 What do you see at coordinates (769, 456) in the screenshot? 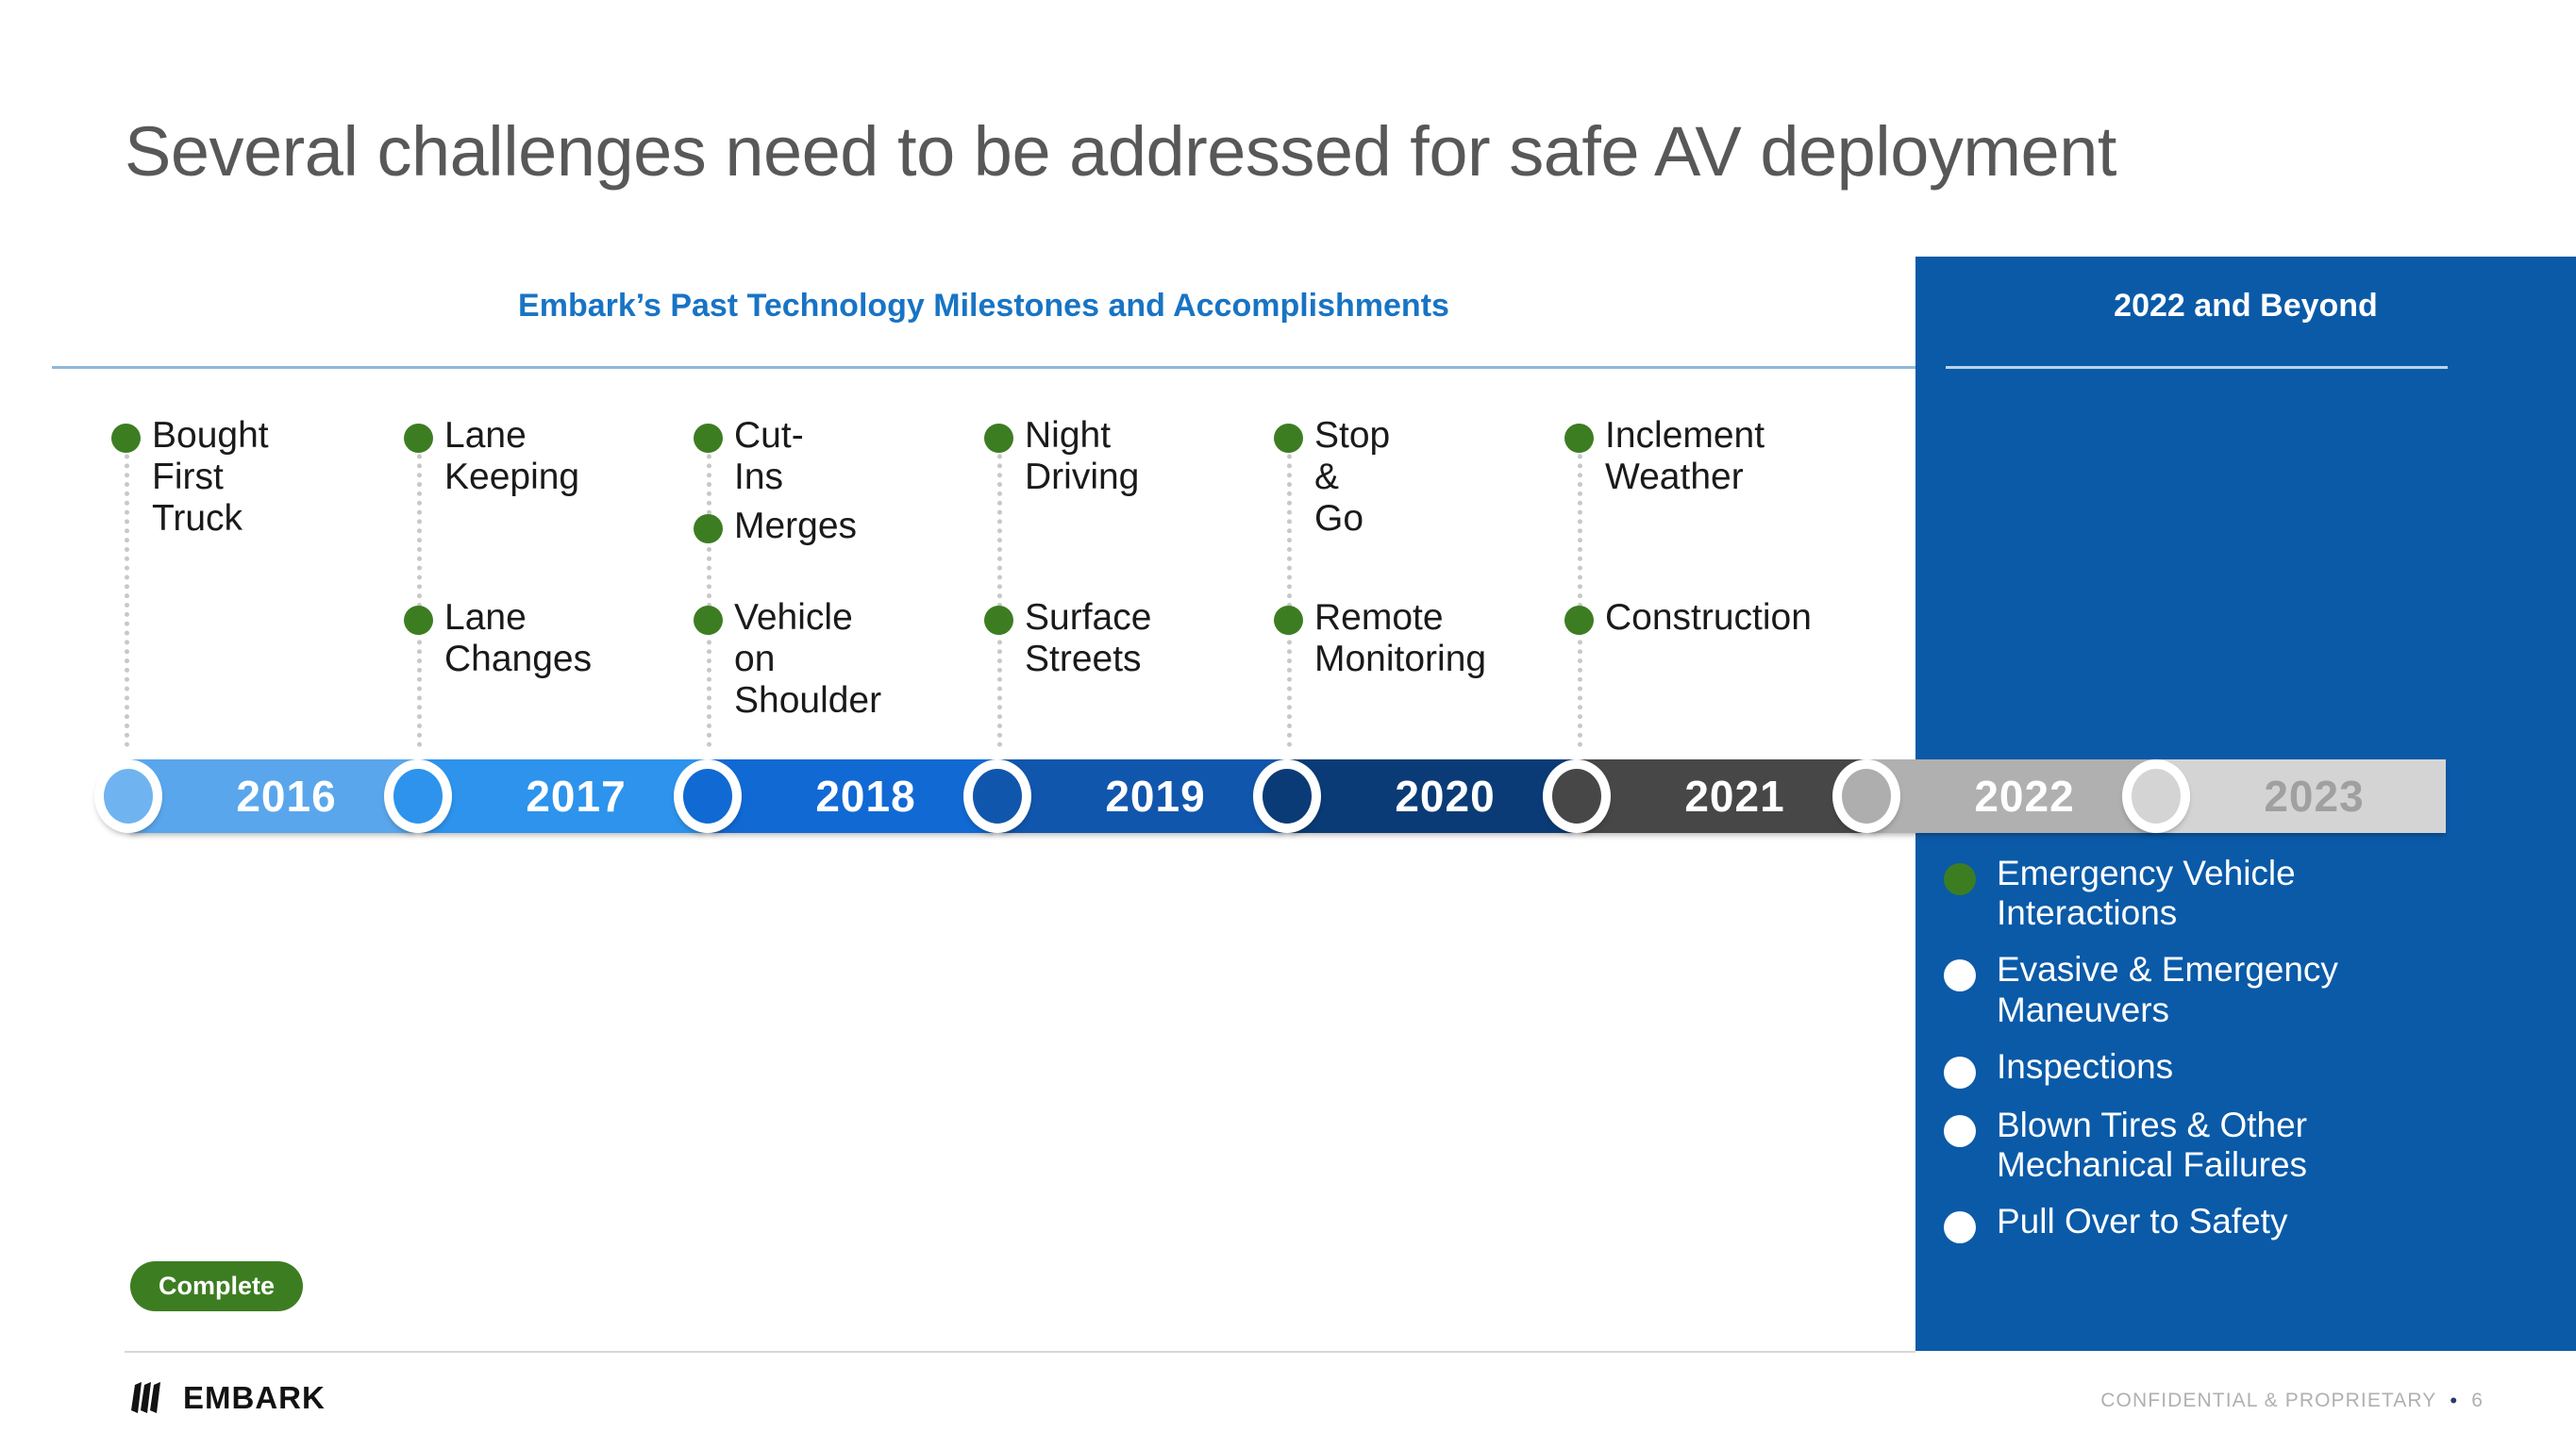
I see `milestone-label: Cut-Ins` at bounding box center [769, 456].